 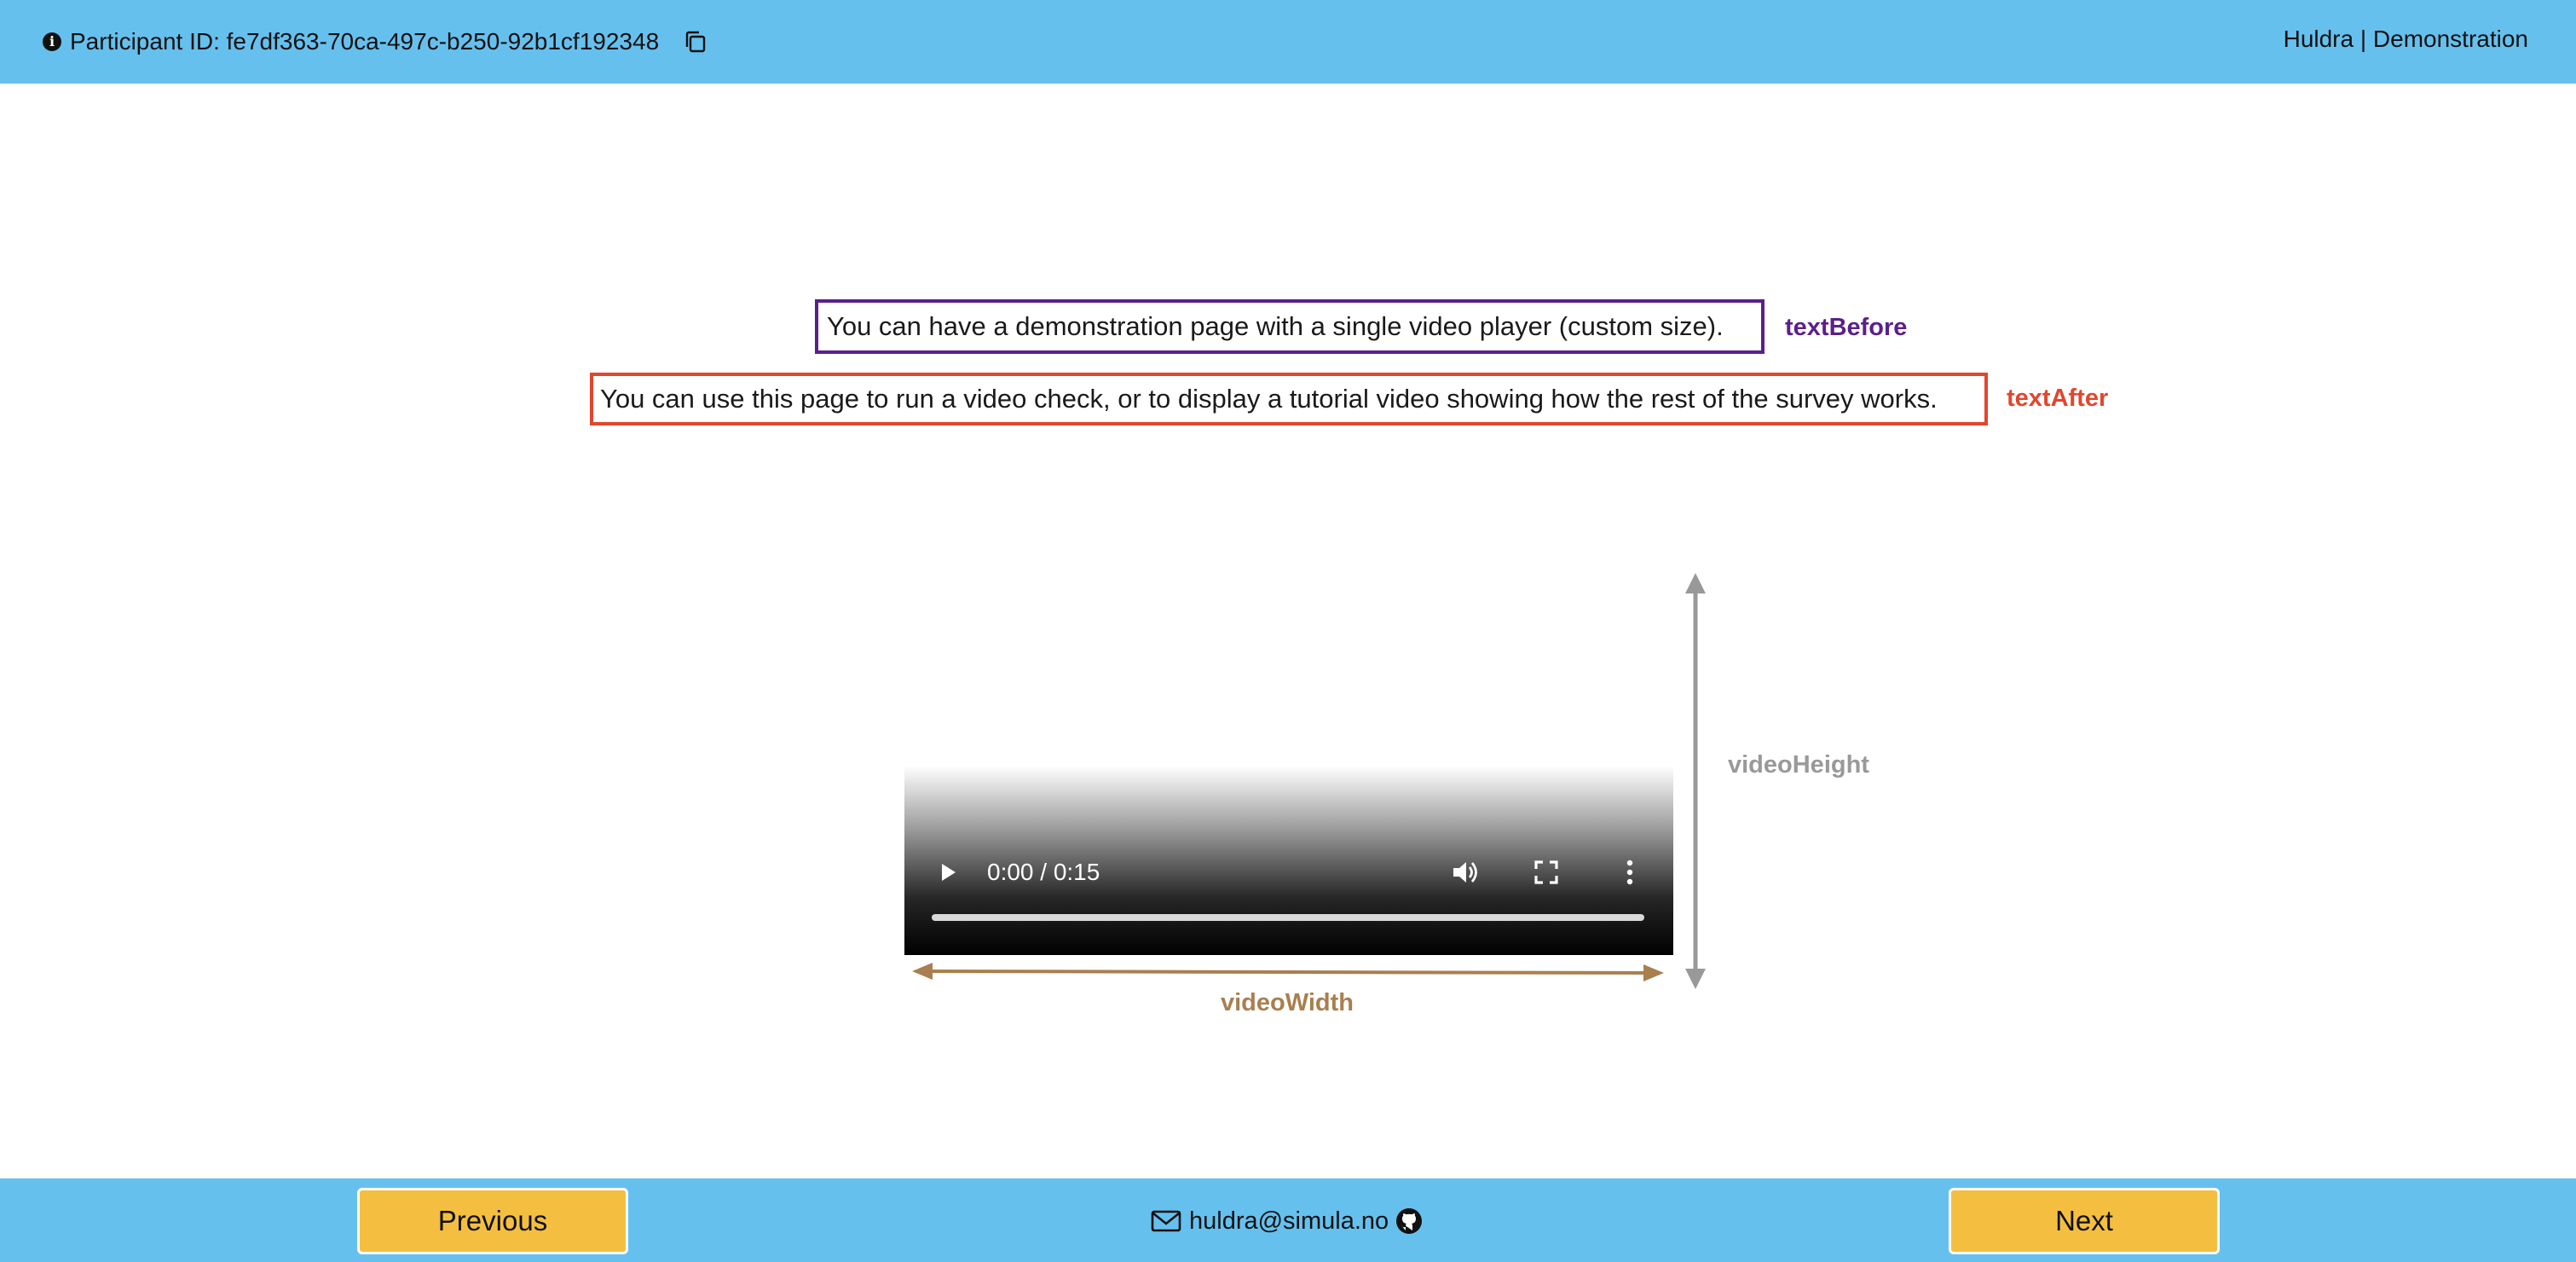 I want to click on video-time: 0:00 / 0:15, so click(x=1043, y=872).